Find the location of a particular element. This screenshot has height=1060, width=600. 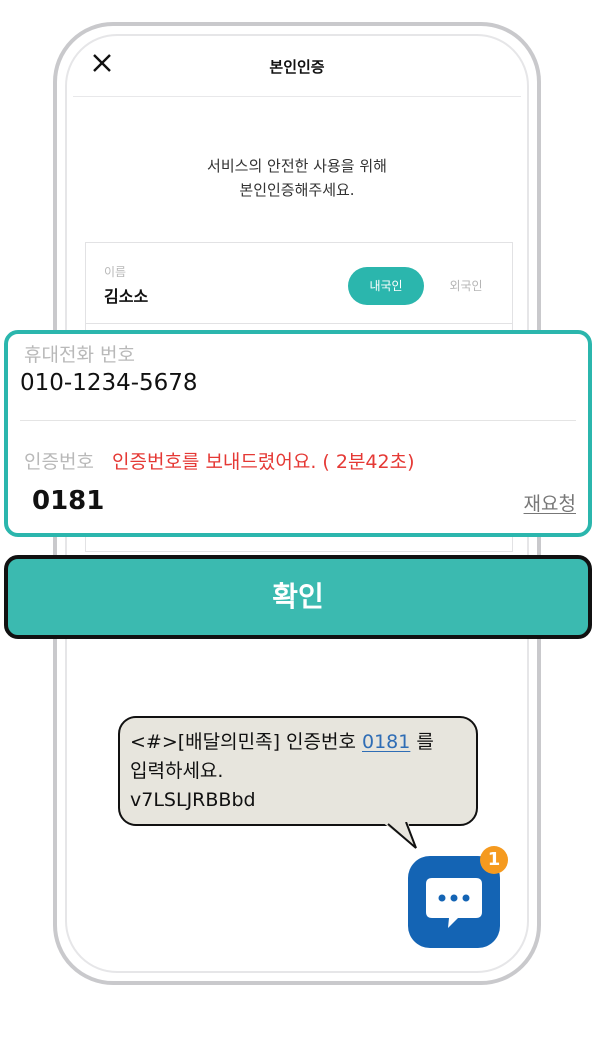

chat-bubble-icon is located at coordinates (454, 903).